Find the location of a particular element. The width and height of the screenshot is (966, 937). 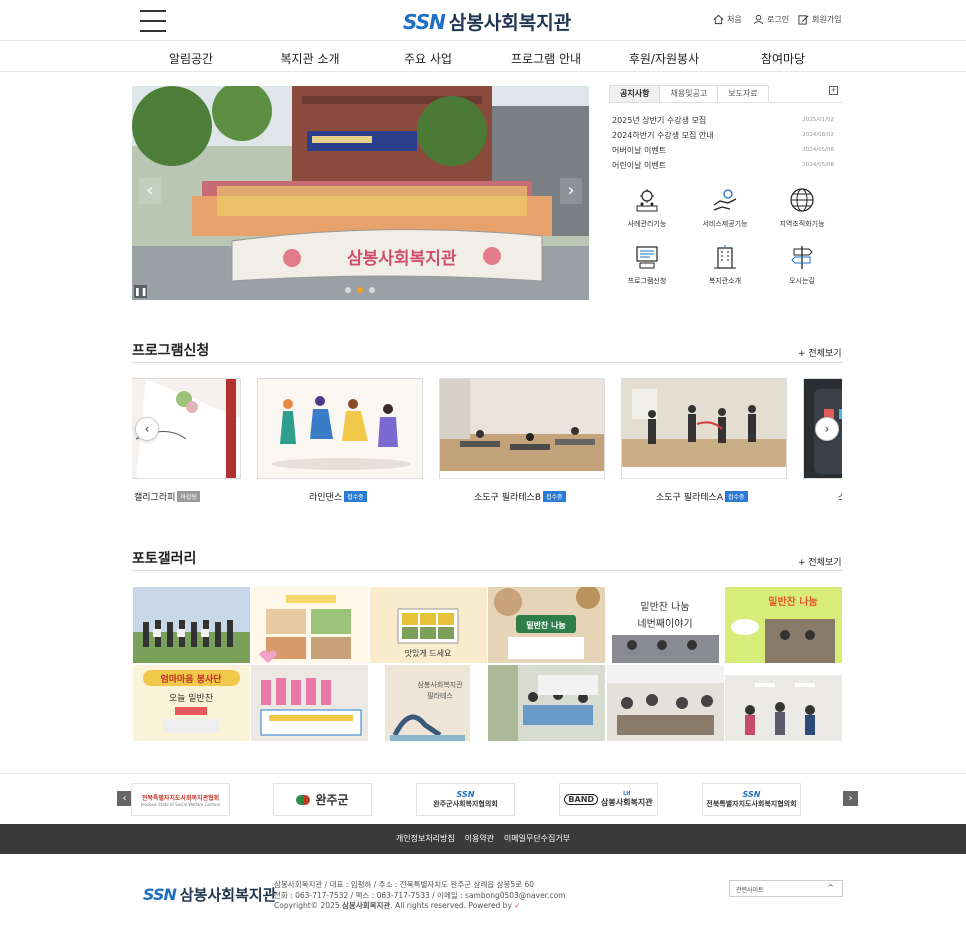

nav-item-business: 주요 사업 is located at coordinates (428, 58).